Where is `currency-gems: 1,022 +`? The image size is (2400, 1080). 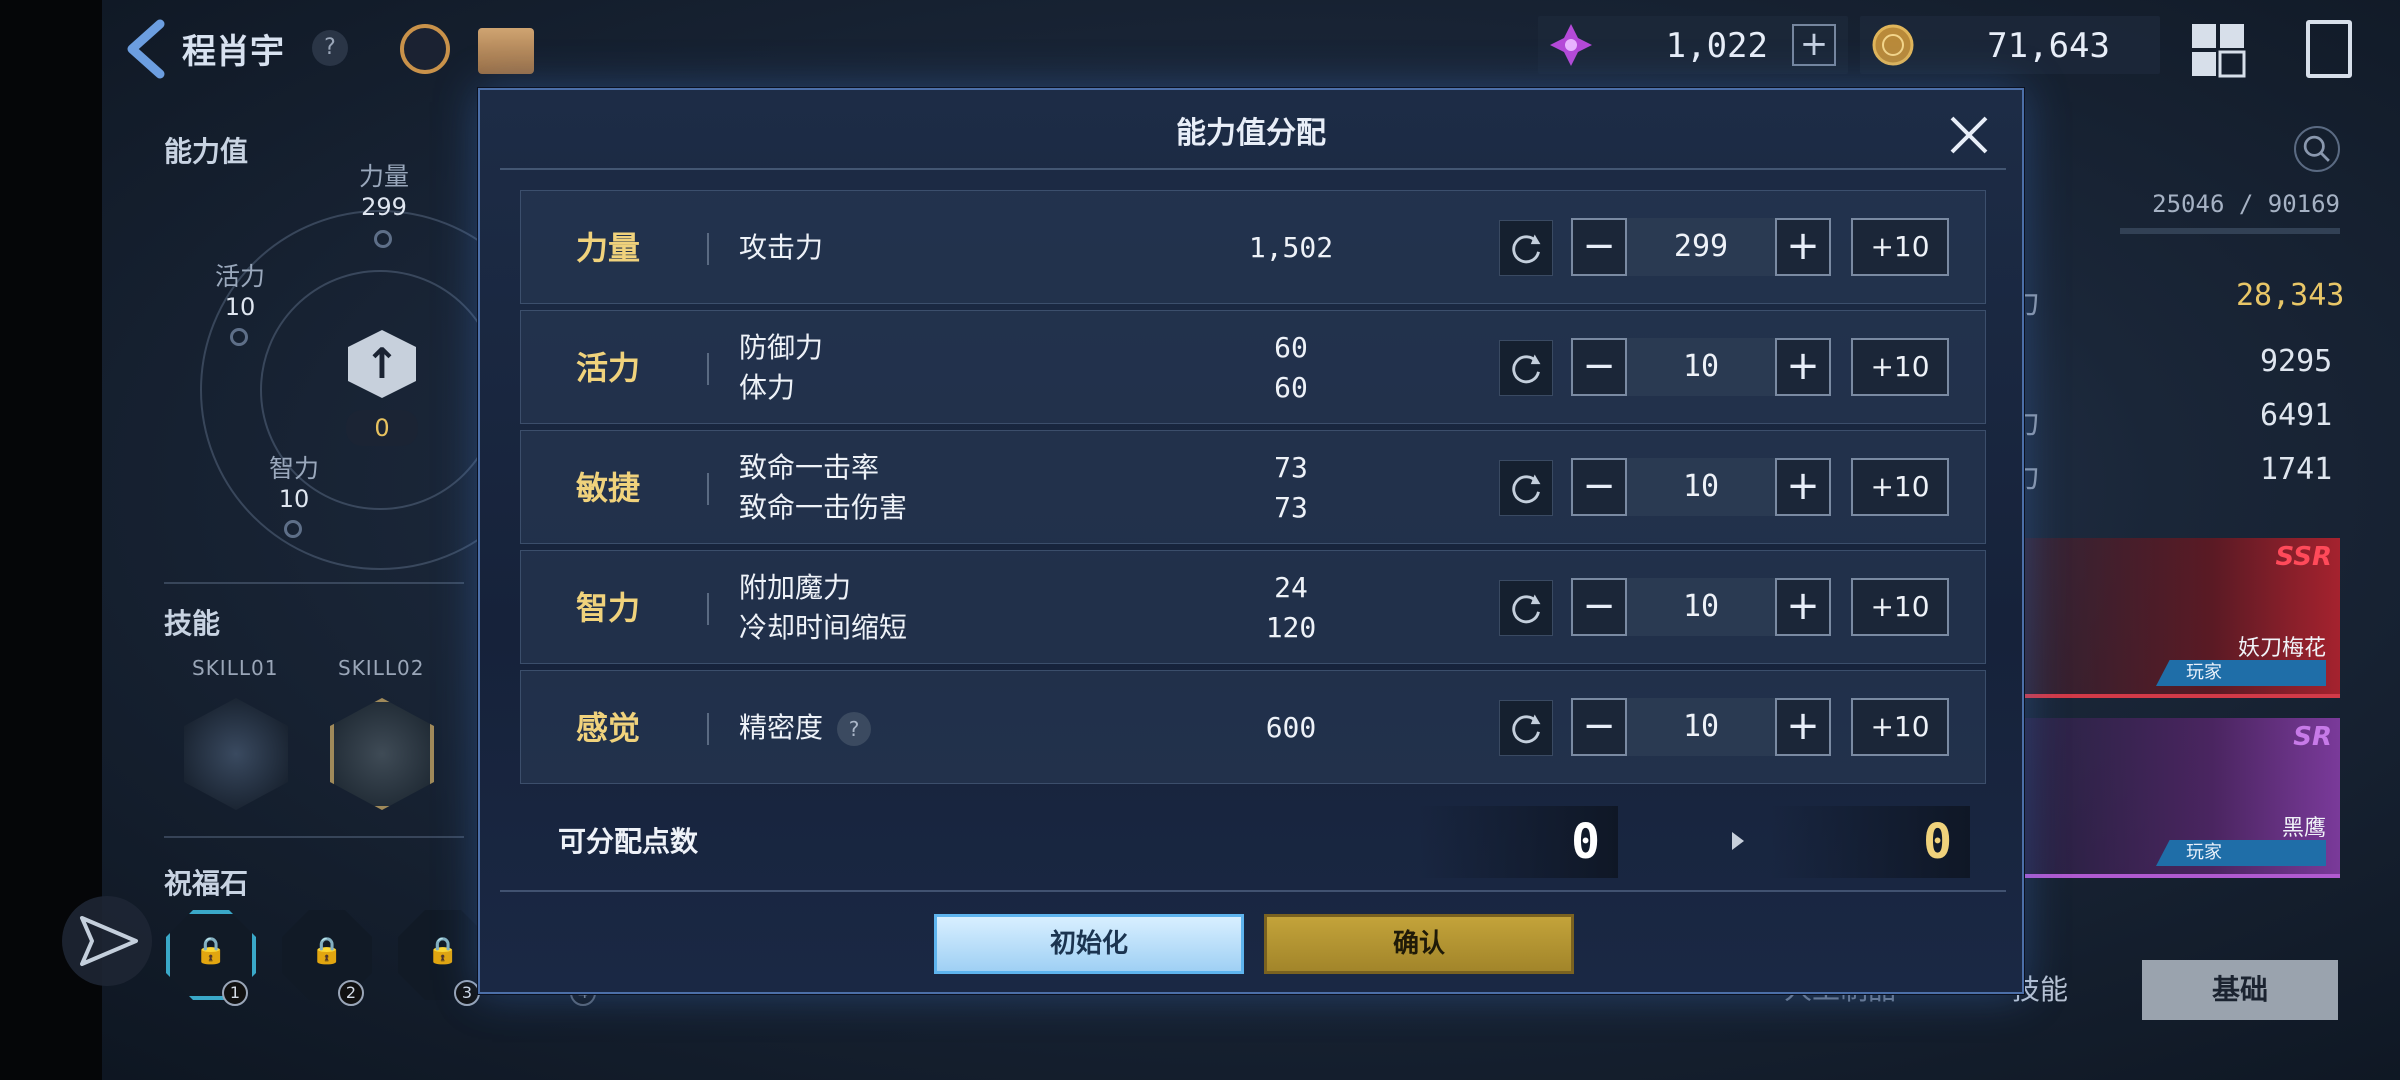 currency-gems: 1,022 + is located at coordinates (1693, 45).